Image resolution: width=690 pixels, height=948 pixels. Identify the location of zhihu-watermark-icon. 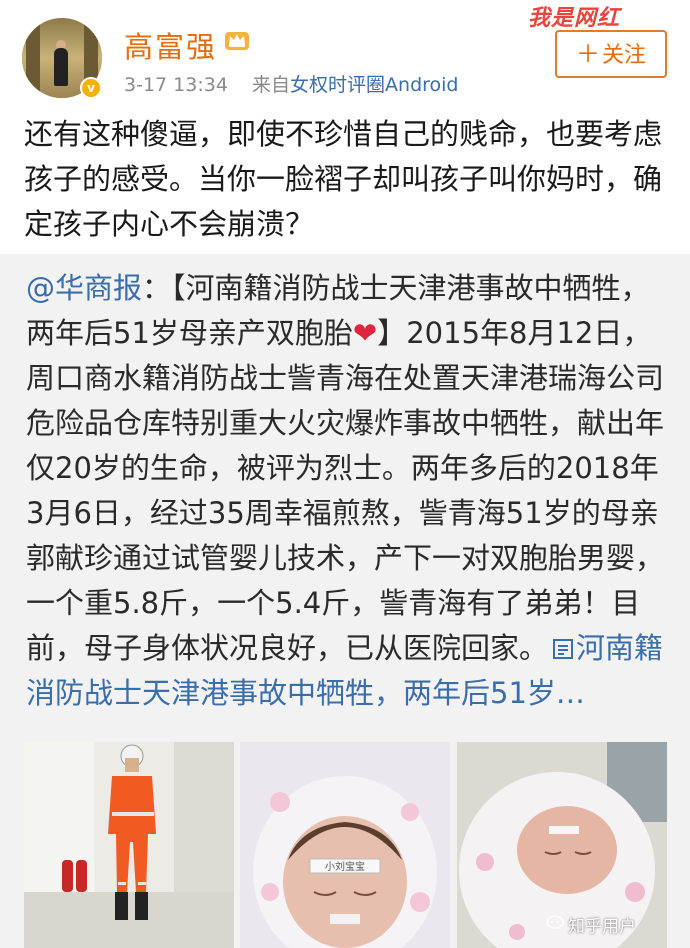
(555, 922).